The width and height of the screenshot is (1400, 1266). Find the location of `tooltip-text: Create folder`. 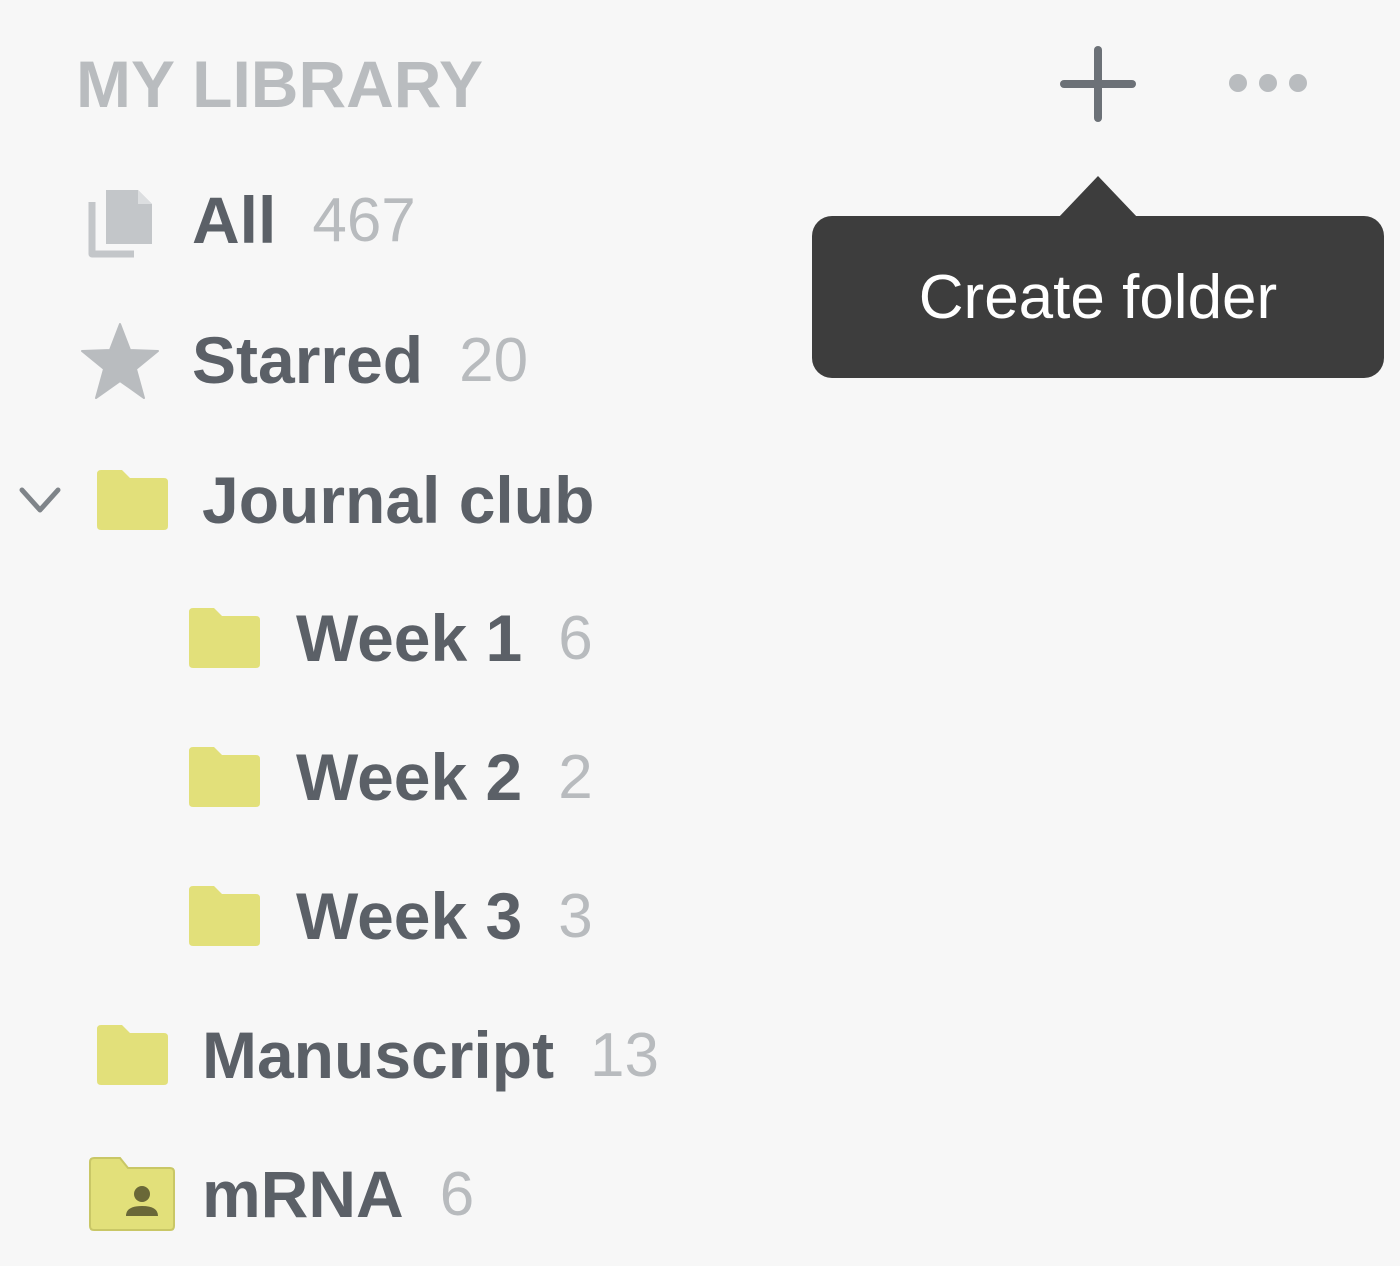

tooltip-text: Create folder is located at coordinates (1098, 297).